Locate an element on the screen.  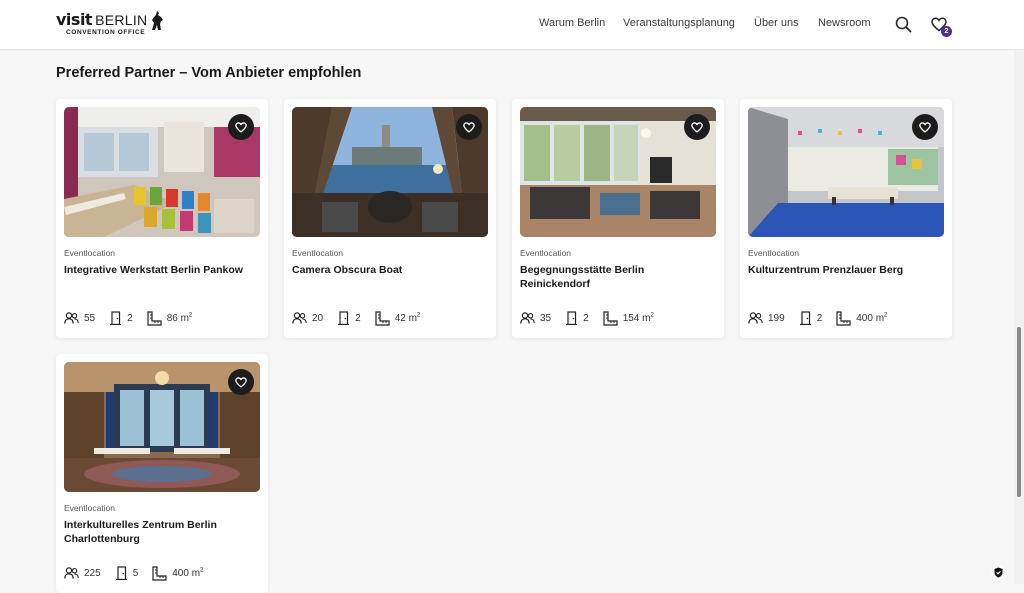
rooms-count: 5 is located at coordinates (135, 573).